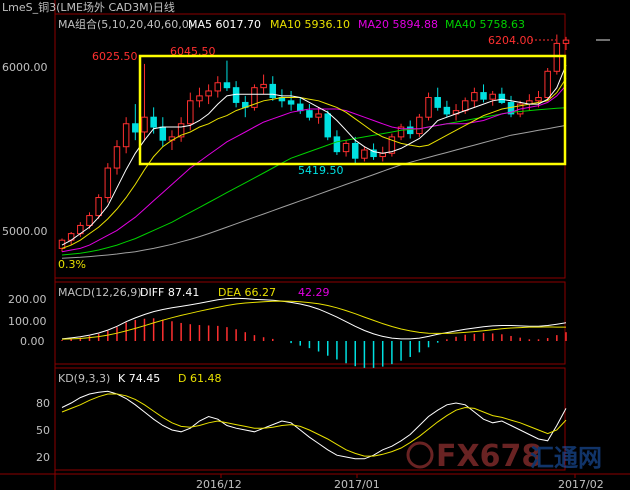 This screenshot has width=630, height=490. Describe the element at coordinates (139, 378) in the screenshot. I see `kd-k-label: K 74.45` at that location.